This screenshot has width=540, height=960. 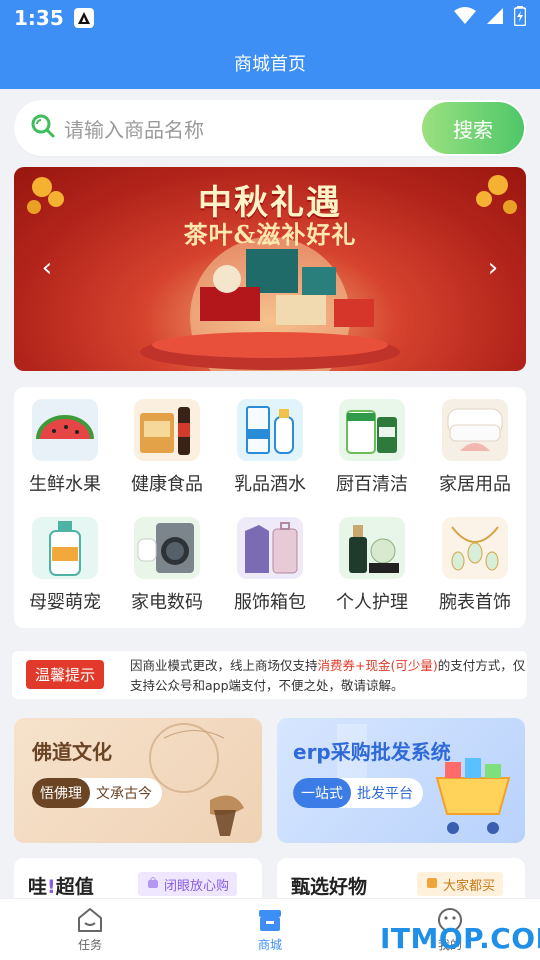 I want to click on baby-formula-icon, so click(x=372, y=430).